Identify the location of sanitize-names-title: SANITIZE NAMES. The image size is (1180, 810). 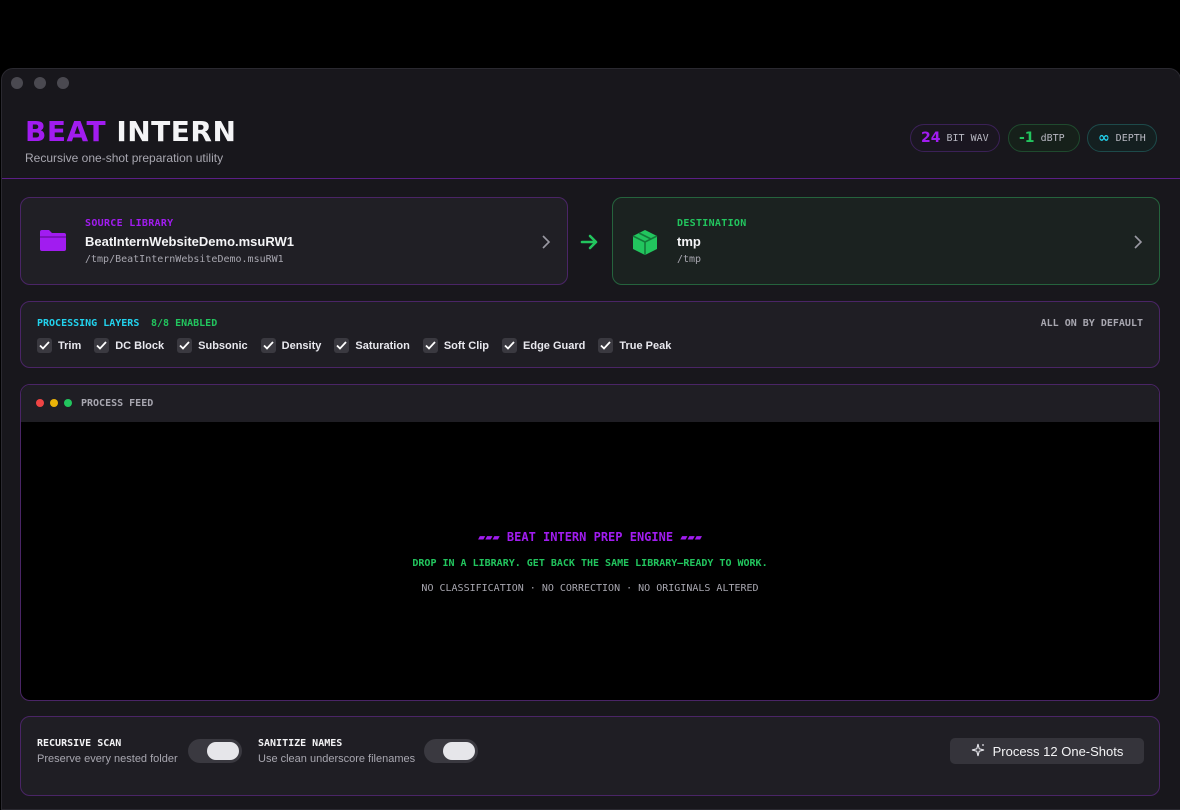
(300, 743).